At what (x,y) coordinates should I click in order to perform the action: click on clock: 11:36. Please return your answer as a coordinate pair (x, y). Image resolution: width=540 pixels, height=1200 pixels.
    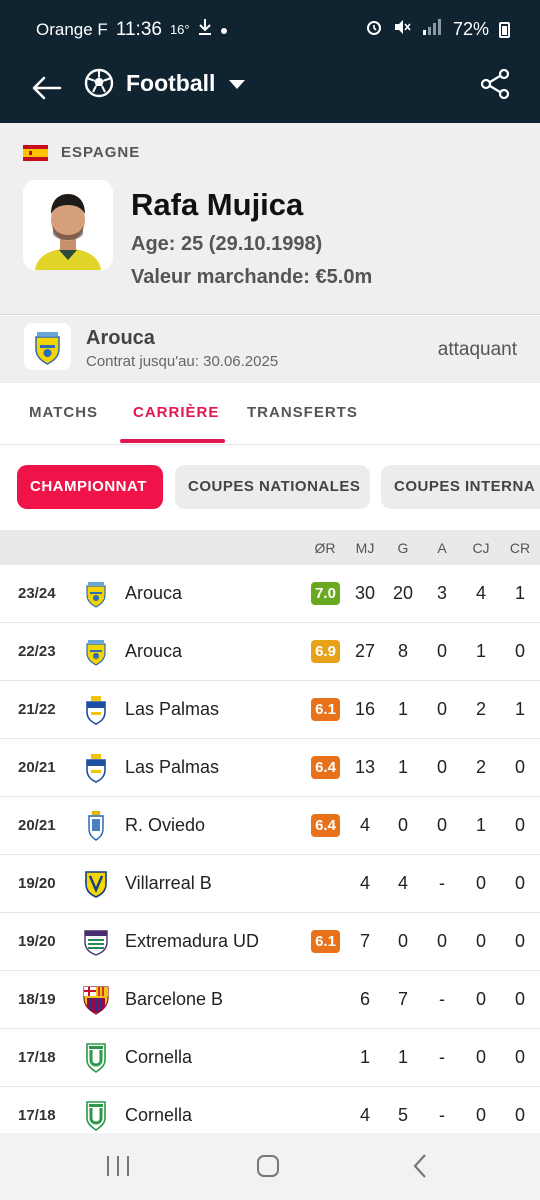
    Looking at the image, I should click on (138, 29).